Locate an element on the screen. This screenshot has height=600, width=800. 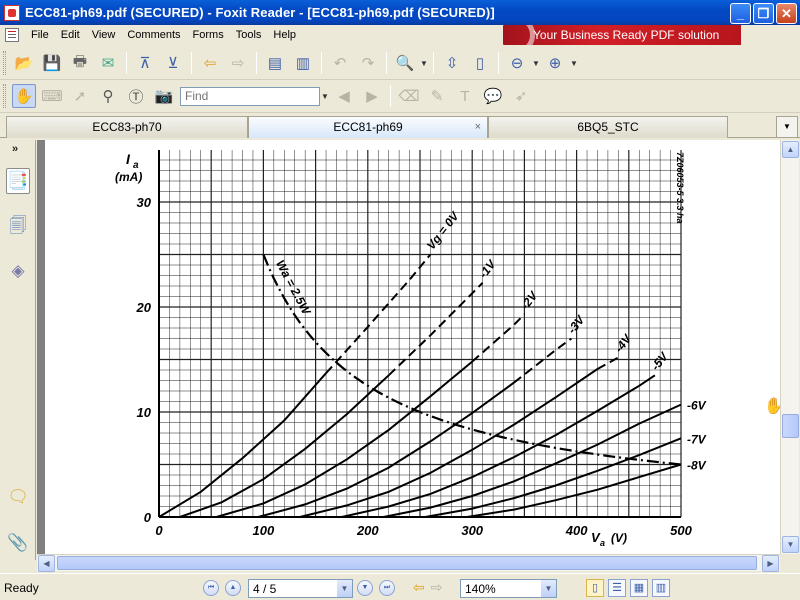
magnifier-icon: 🔍 is located at coordinates (405, 63).